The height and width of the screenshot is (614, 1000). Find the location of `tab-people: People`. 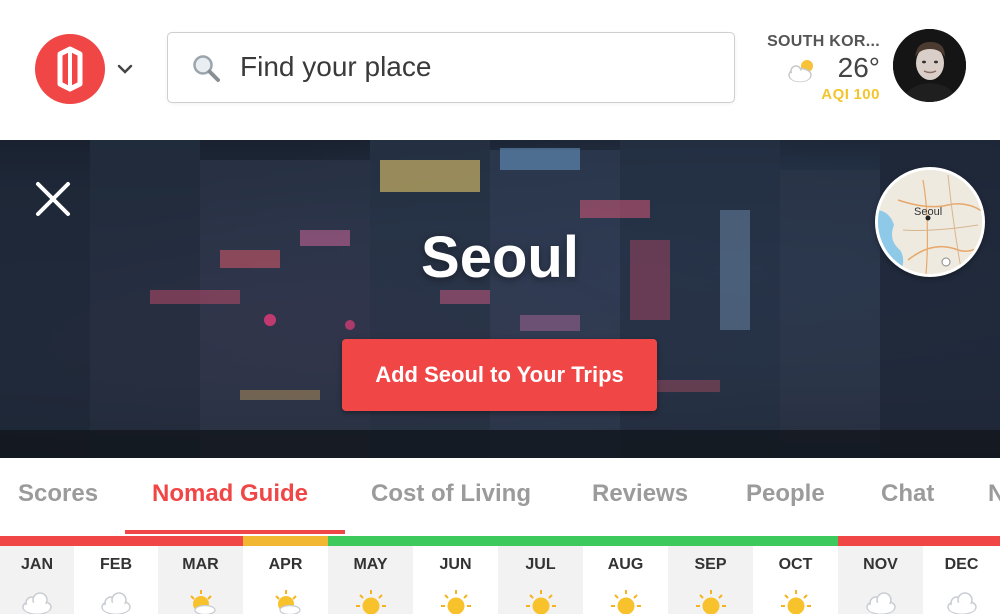

tab-people: People is located at coordinates (785, 494).